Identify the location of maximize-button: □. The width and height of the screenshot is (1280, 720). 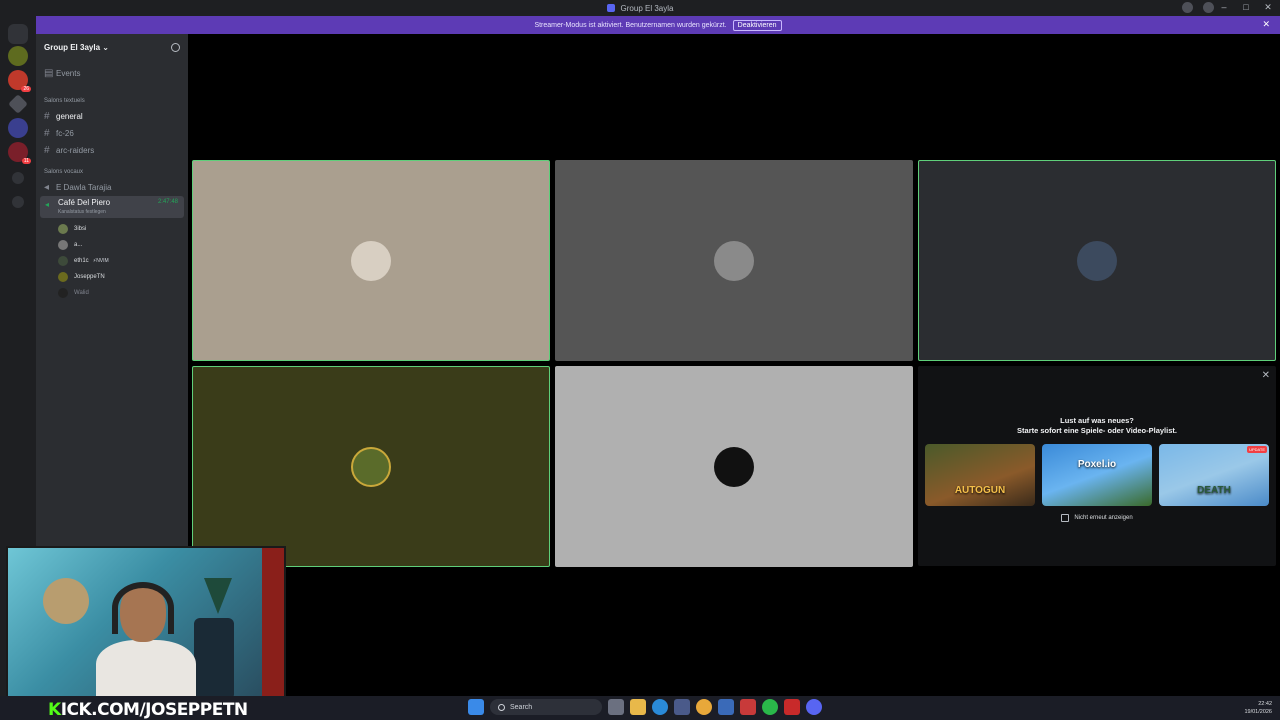
(1246, 7).